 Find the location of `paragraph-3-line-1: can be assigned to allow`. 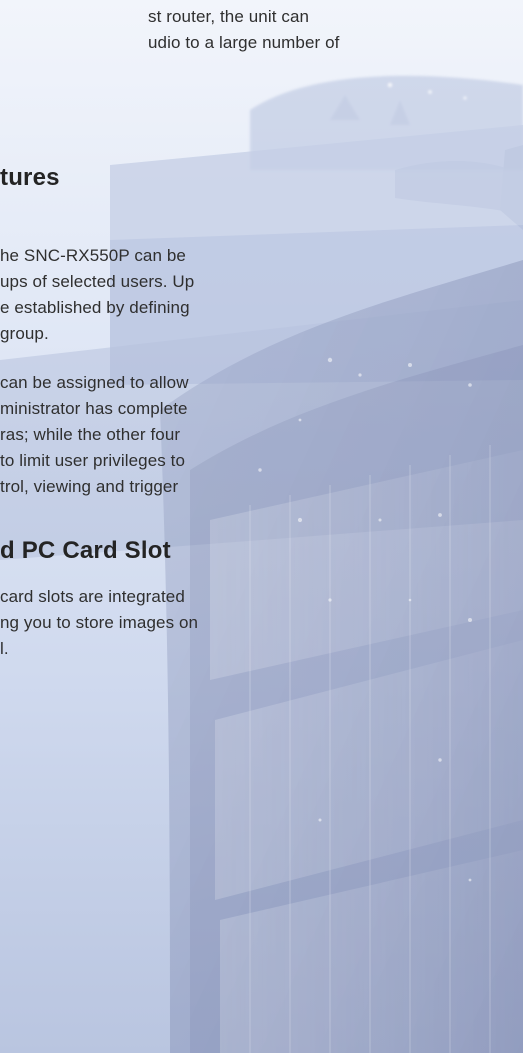

paragraph-3-line-1: can be assigned to allow is located at coordinates (94, 382).